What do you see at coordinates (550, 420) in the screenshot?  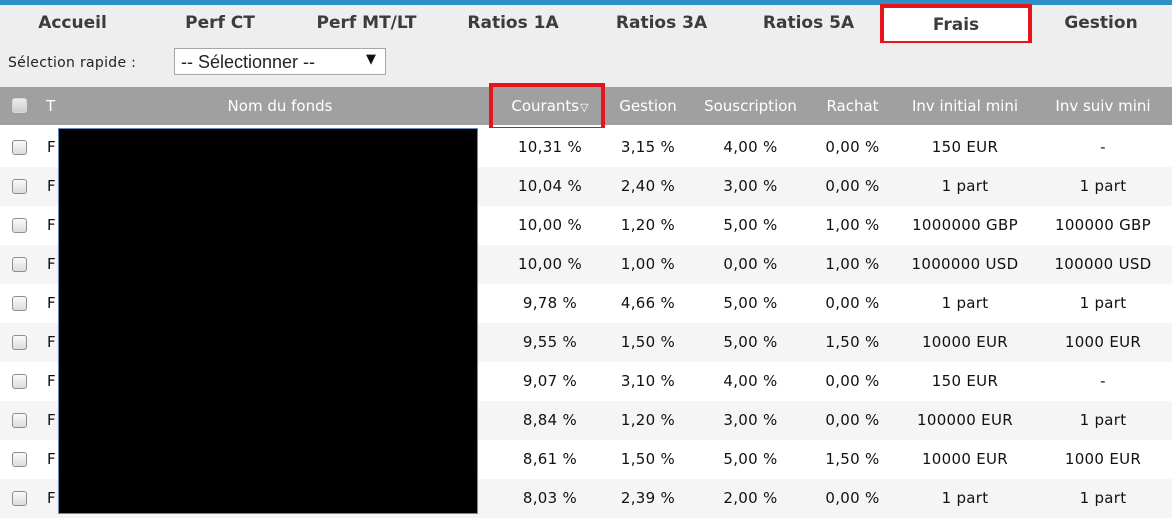 I see `cell-courants: 8,84 %` at bounding box center [550, 420].